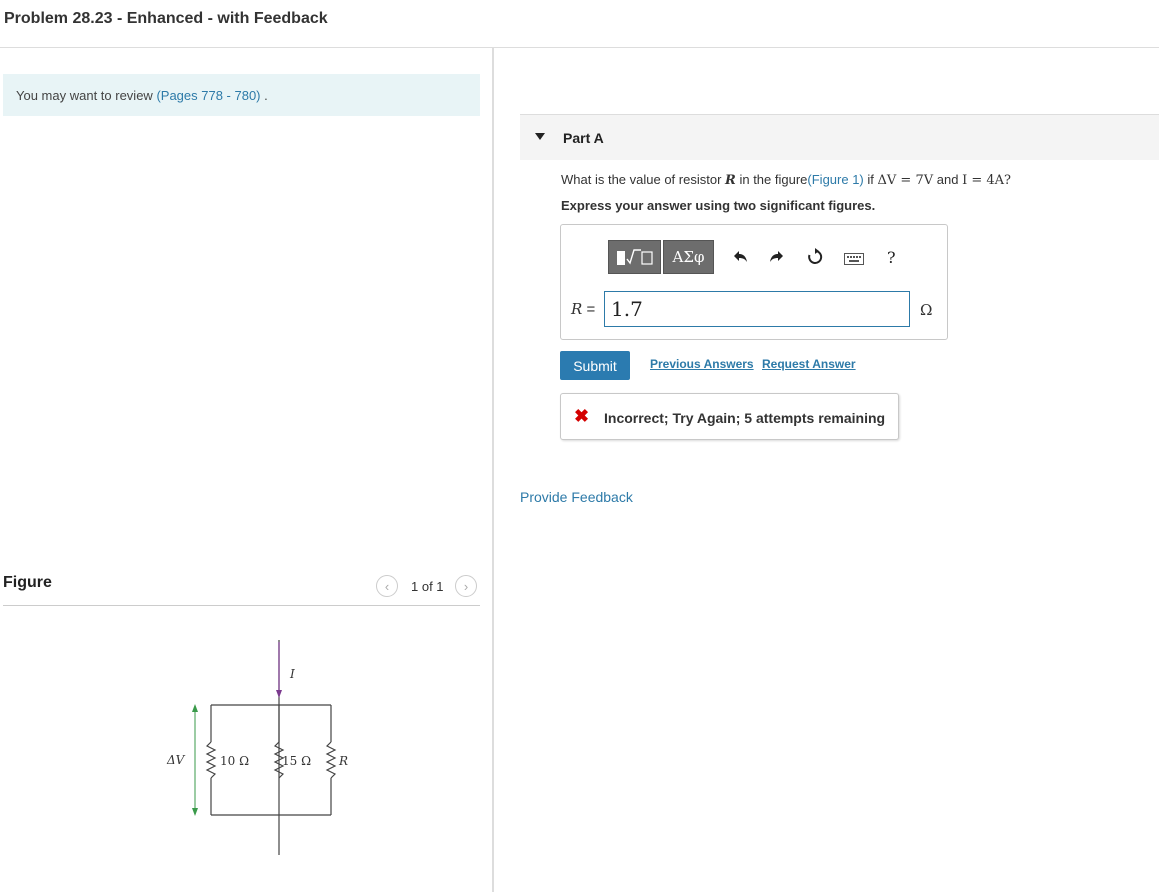 This screenshot has width=1159, height=892. Describe the element at coordinates (854, 261) in the screenshot. I see `keyboard-icon` at that location.